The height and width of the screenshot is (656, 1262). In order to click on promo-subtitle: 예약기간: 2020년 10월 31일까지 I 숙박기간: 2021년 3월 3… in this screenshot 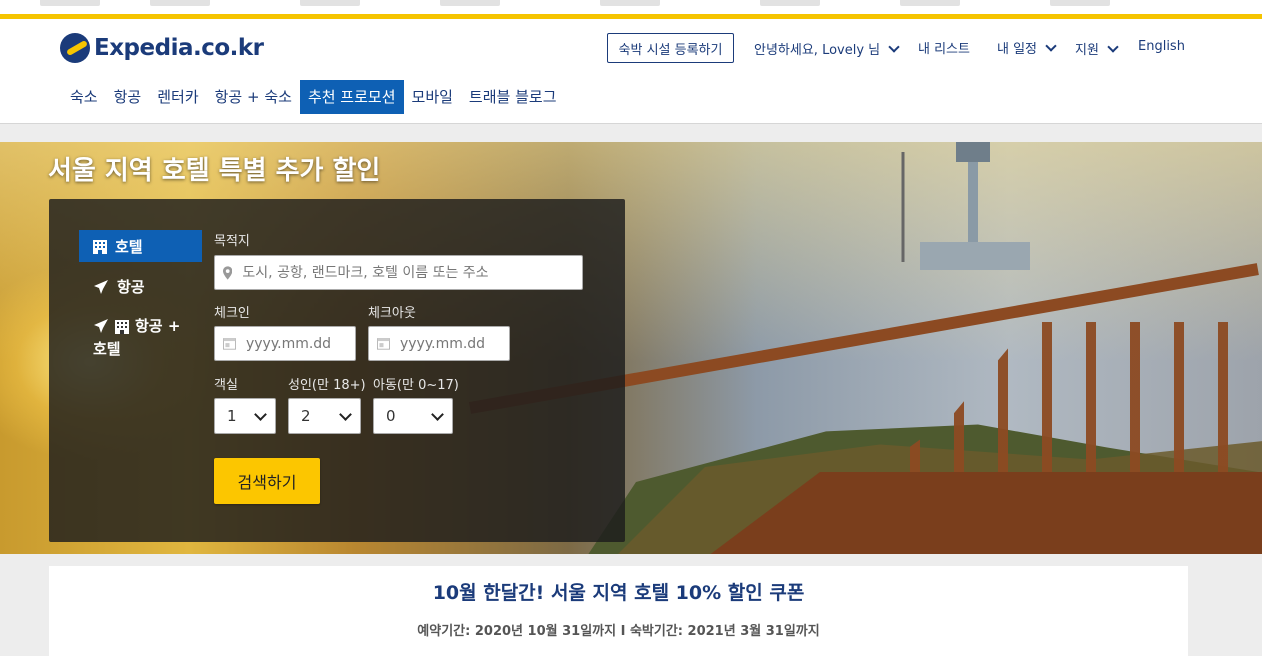, I will do `click(618, 631)`.